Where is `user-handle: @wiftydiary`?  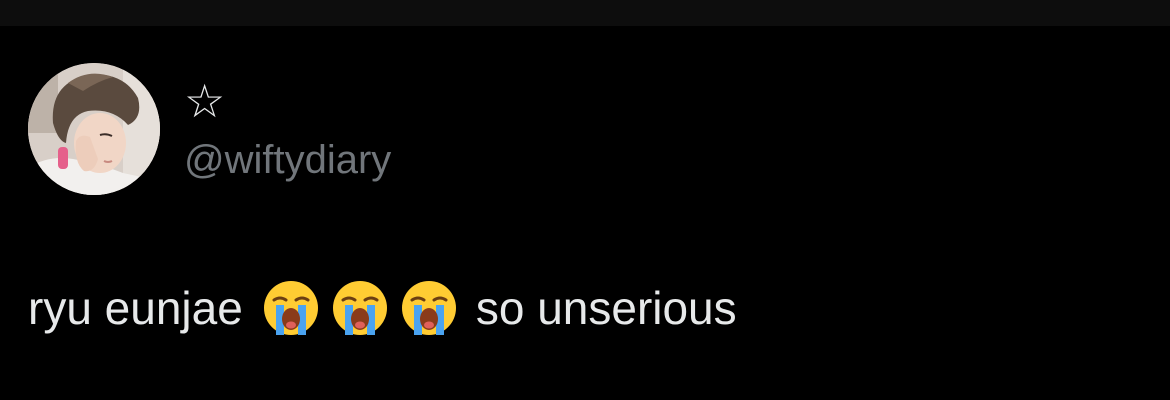 user-handle: @wiftydiary is located at coordinates (287, 160).